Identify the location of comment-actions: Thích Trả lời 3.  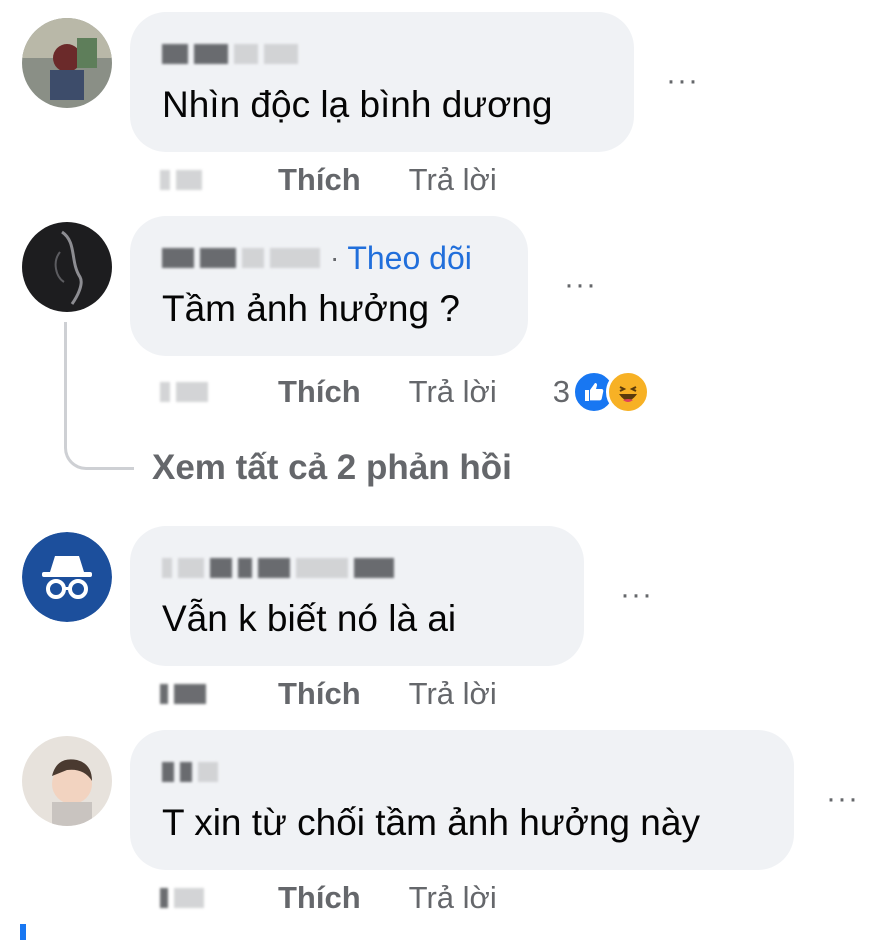
(405, 392).